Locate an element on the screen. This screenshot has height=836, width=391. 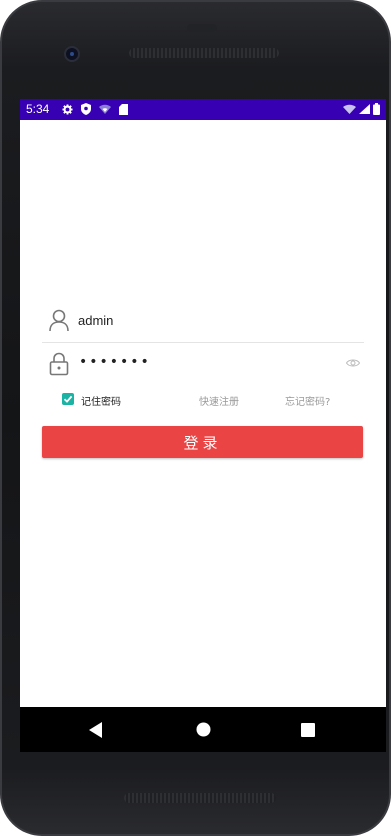
status-icons-right is located at coordinates (361, 109).